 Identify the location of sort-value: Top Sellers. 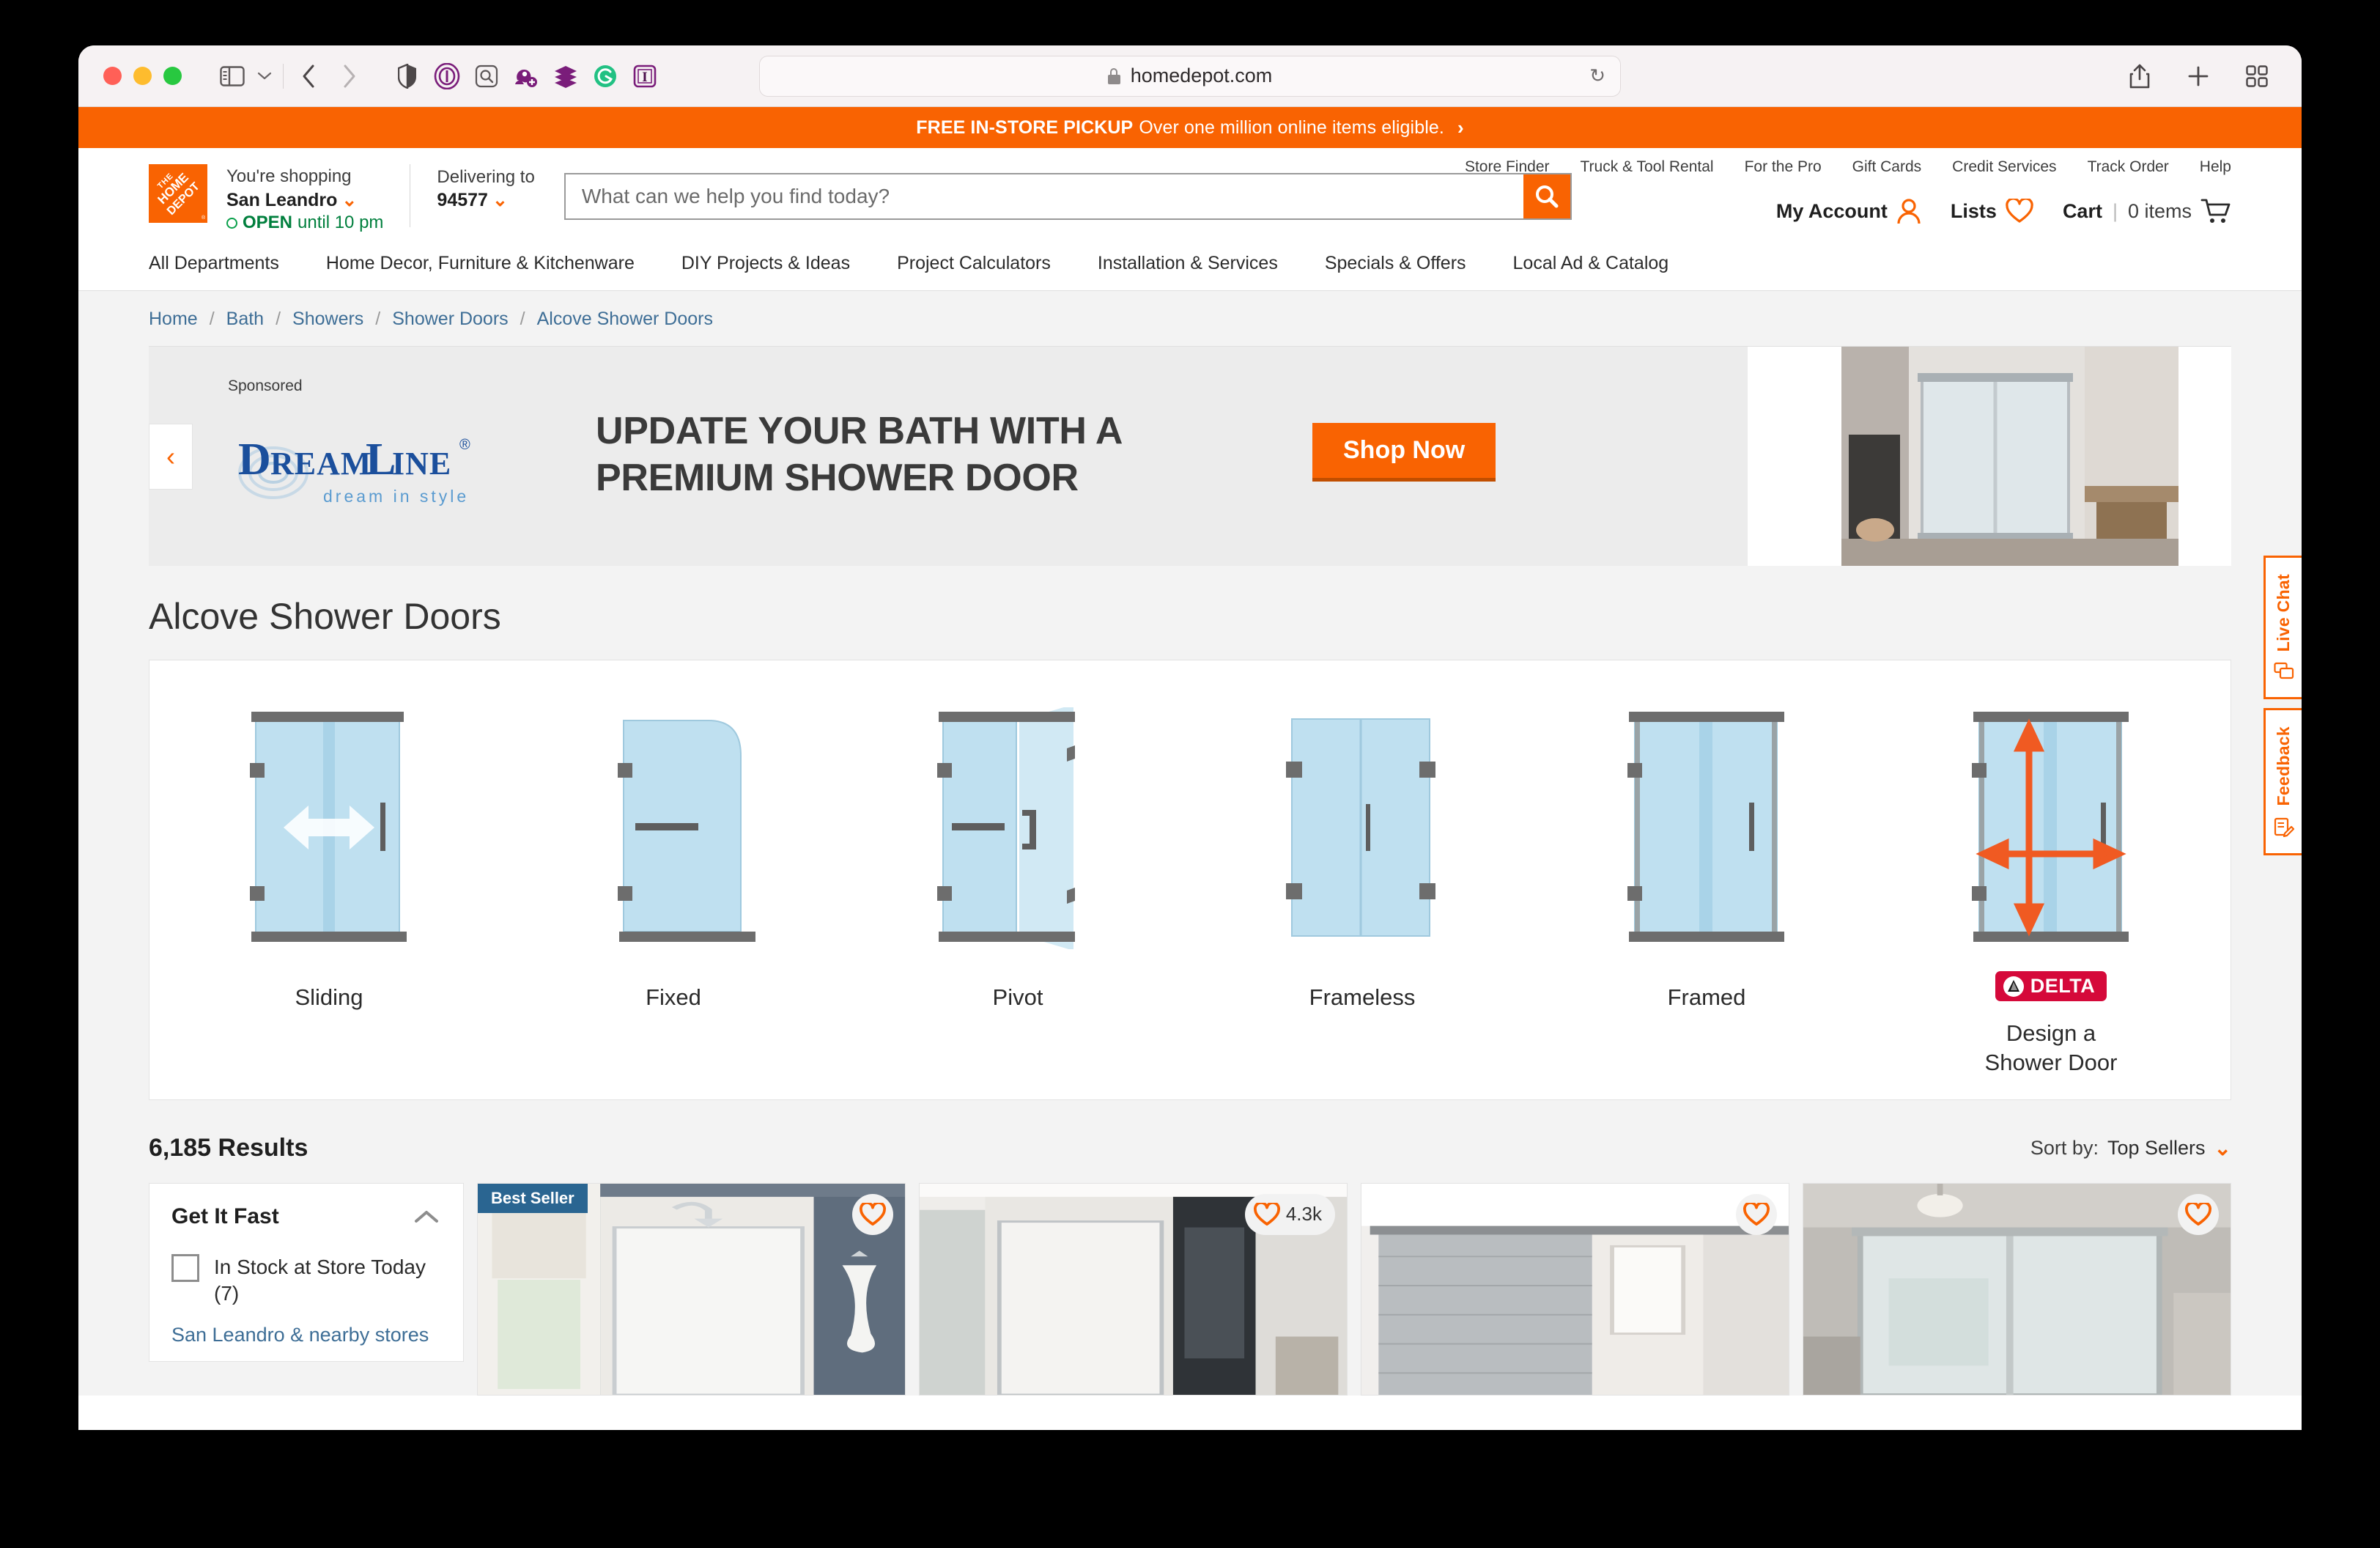
(2156, 1147).